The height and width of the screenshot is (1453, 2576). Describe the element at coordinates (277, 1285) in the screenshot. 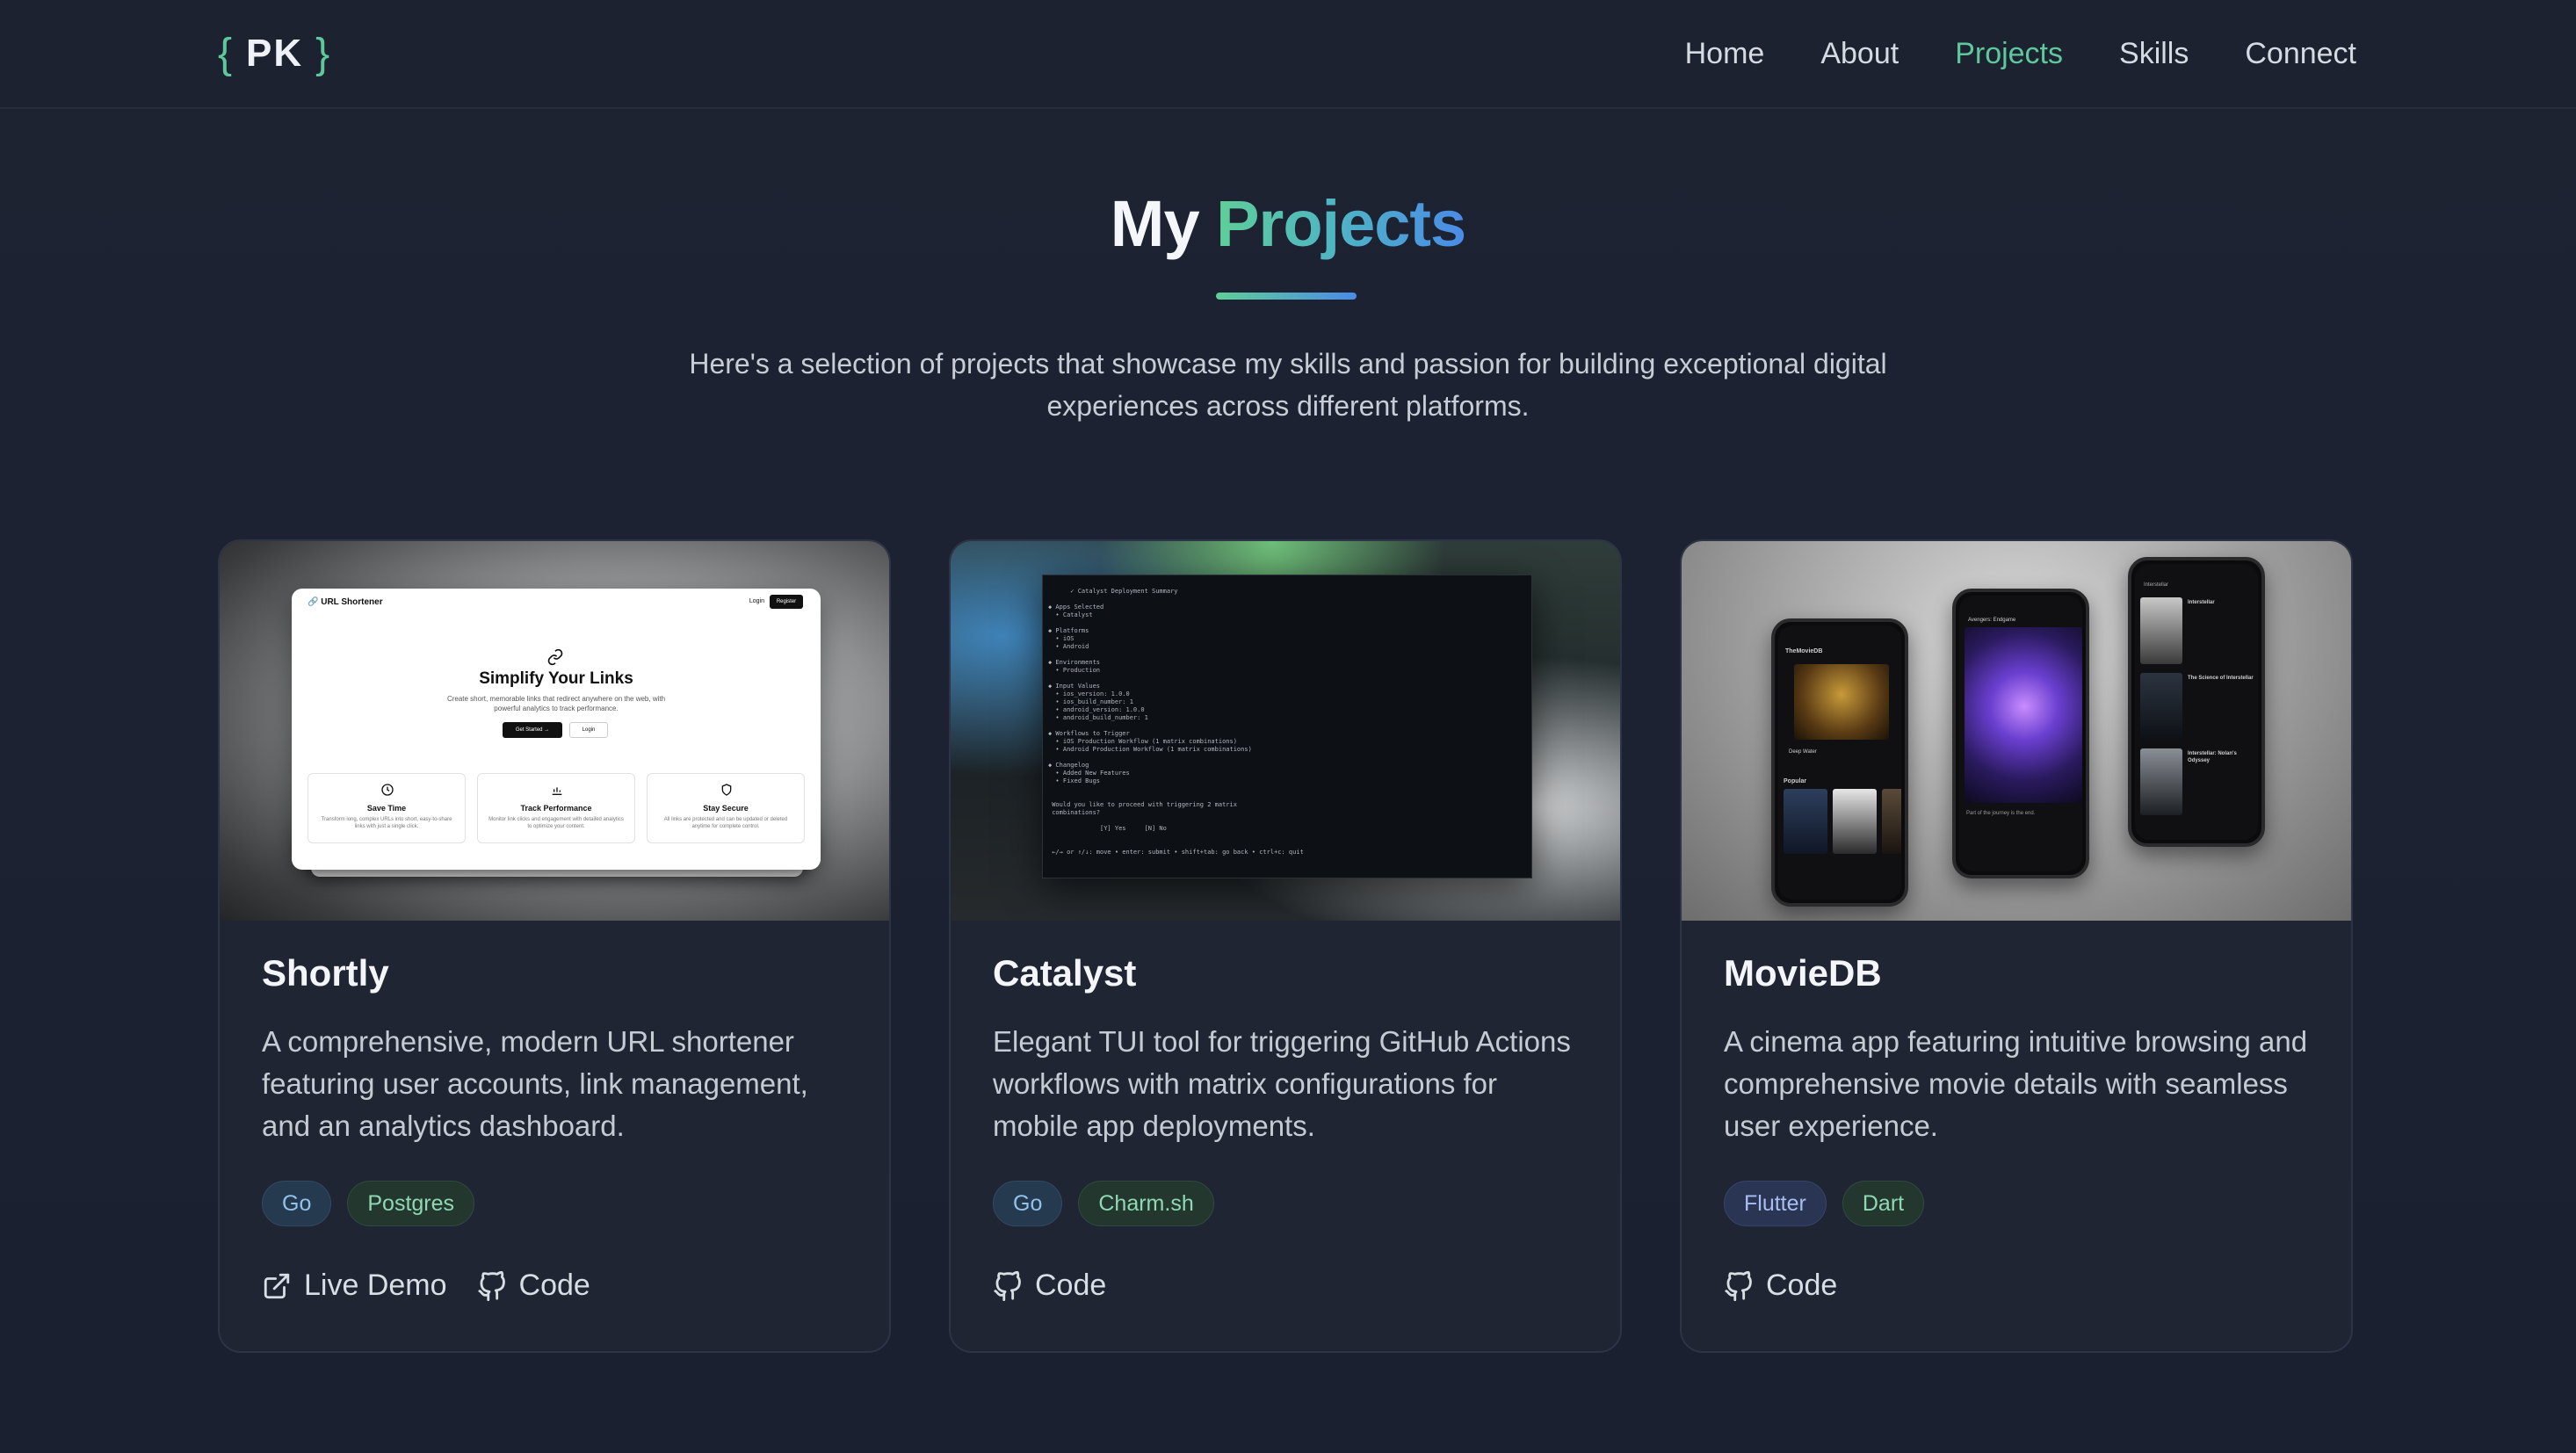

I see `external-link-icon` at that location.